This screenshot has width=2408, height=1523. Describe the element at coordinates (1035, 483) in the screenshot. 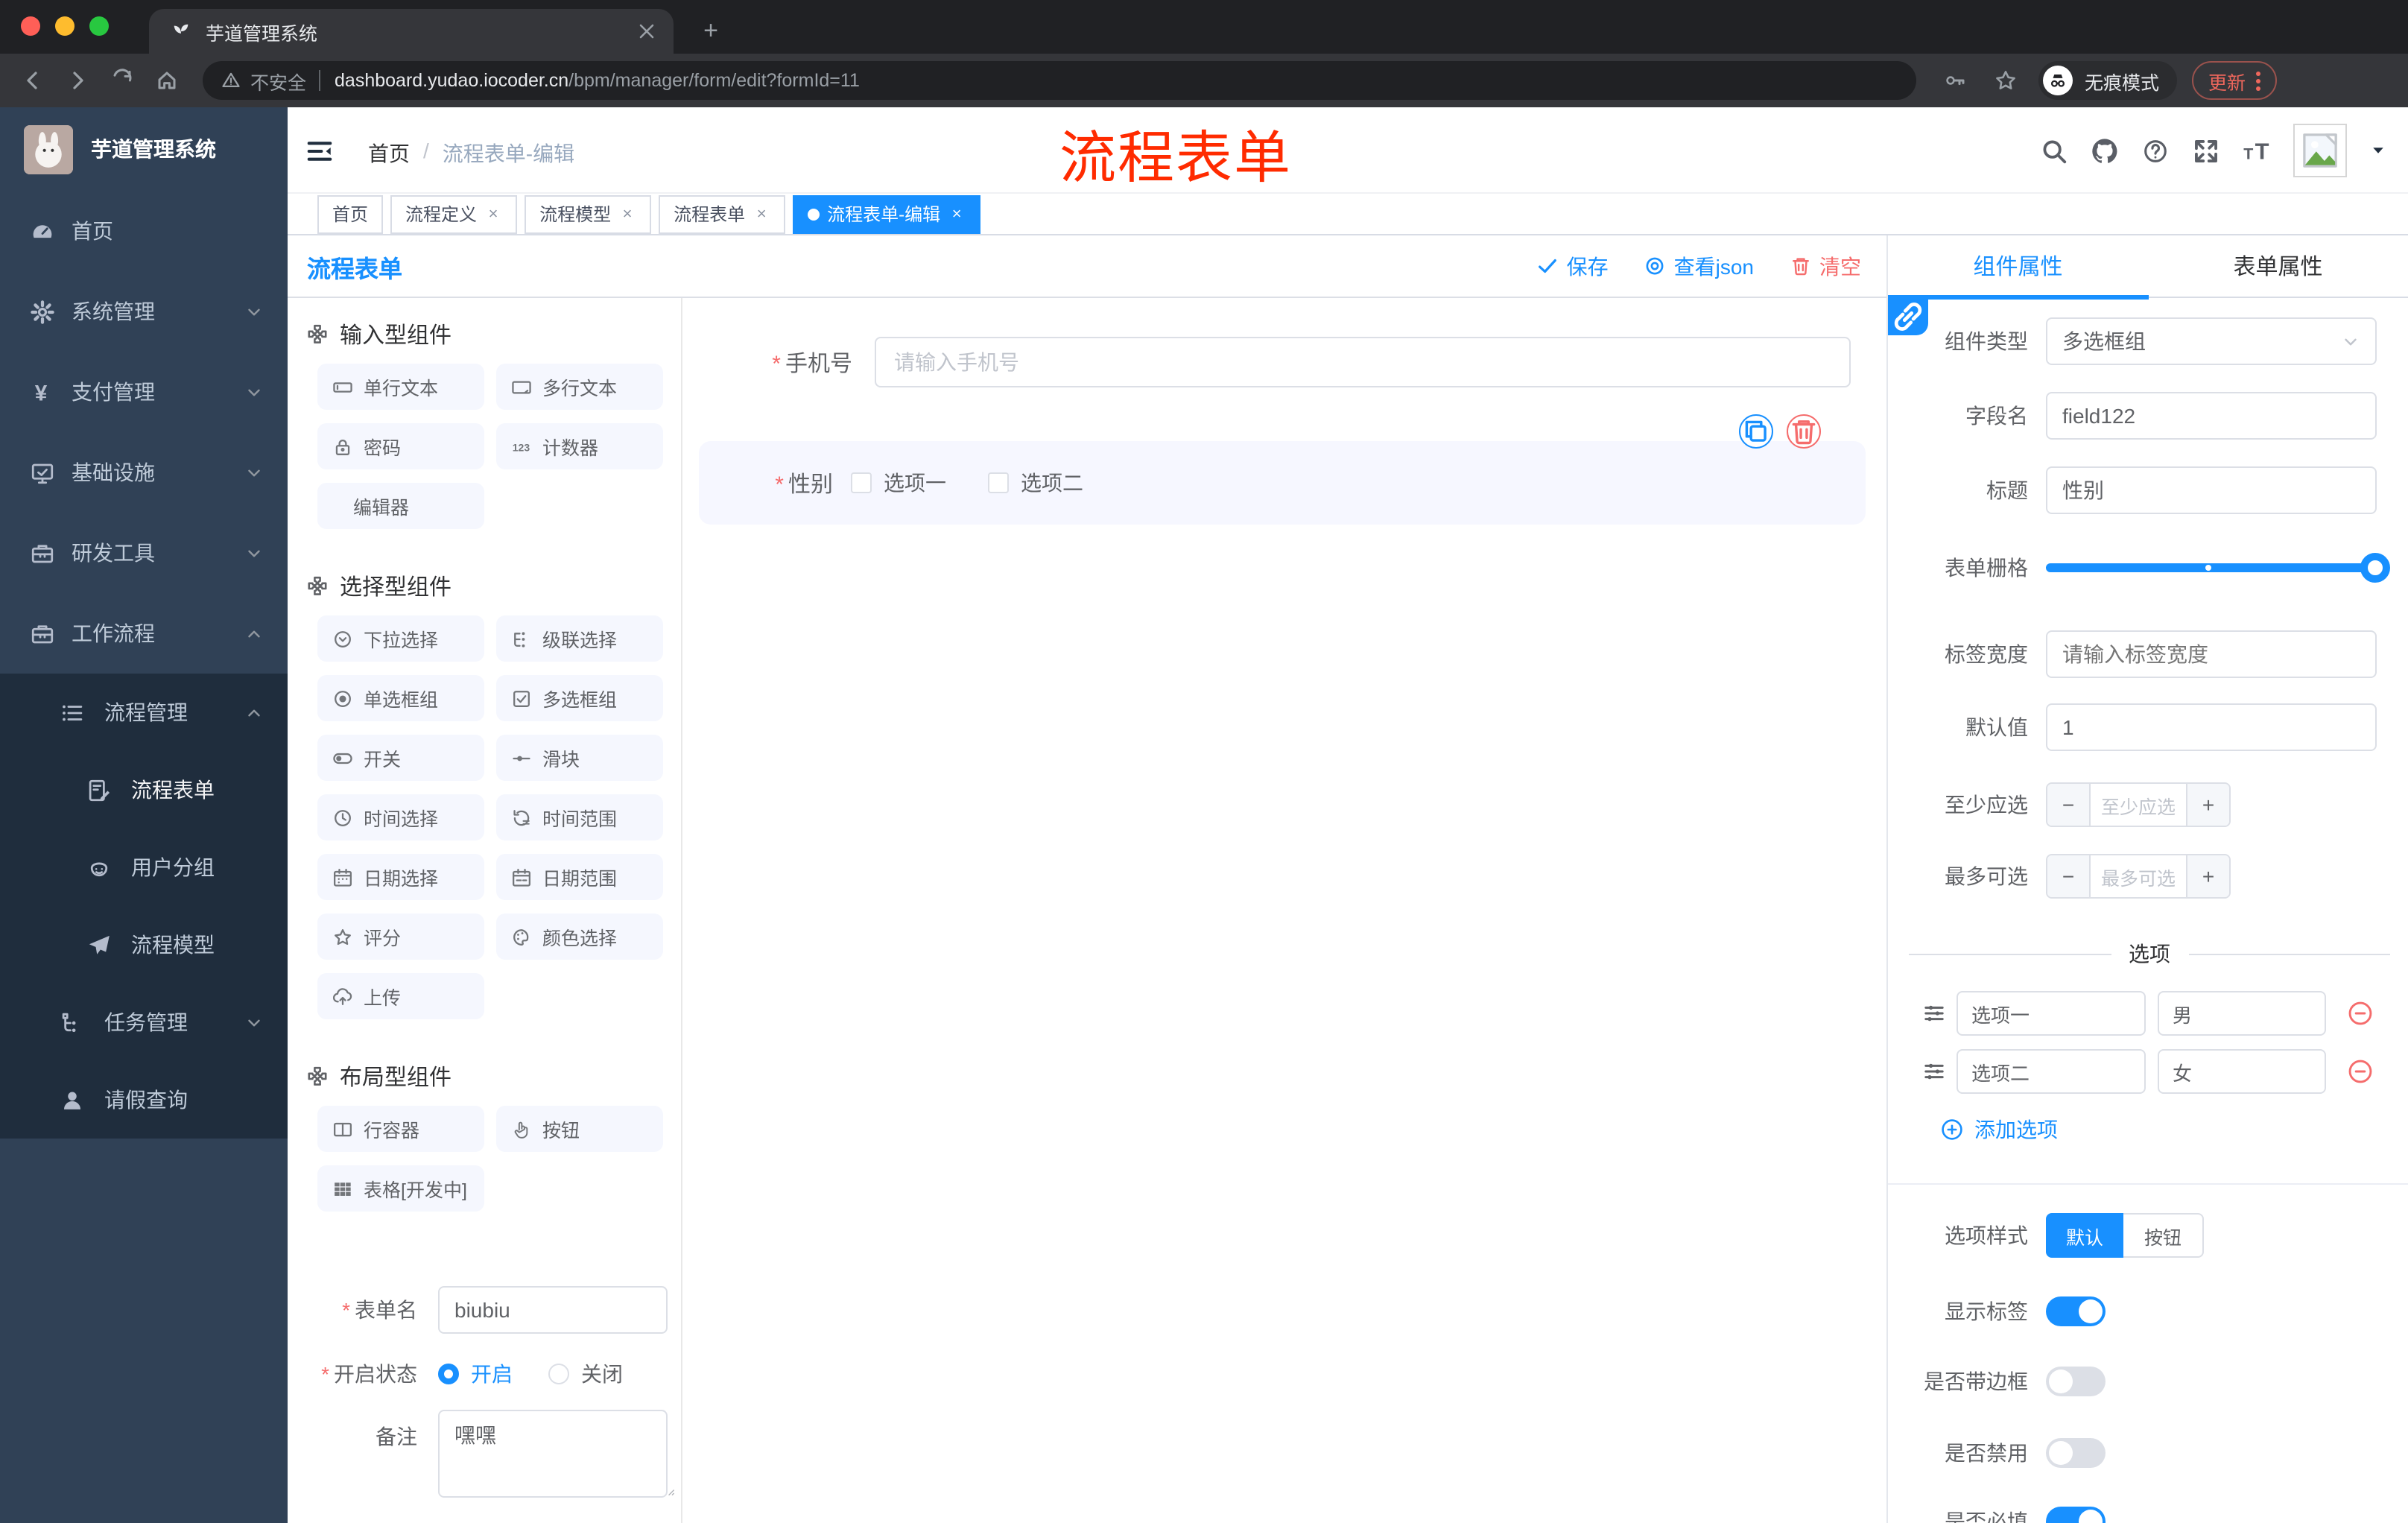

I see `gender-option2-checkbox: 选项二` at that location.